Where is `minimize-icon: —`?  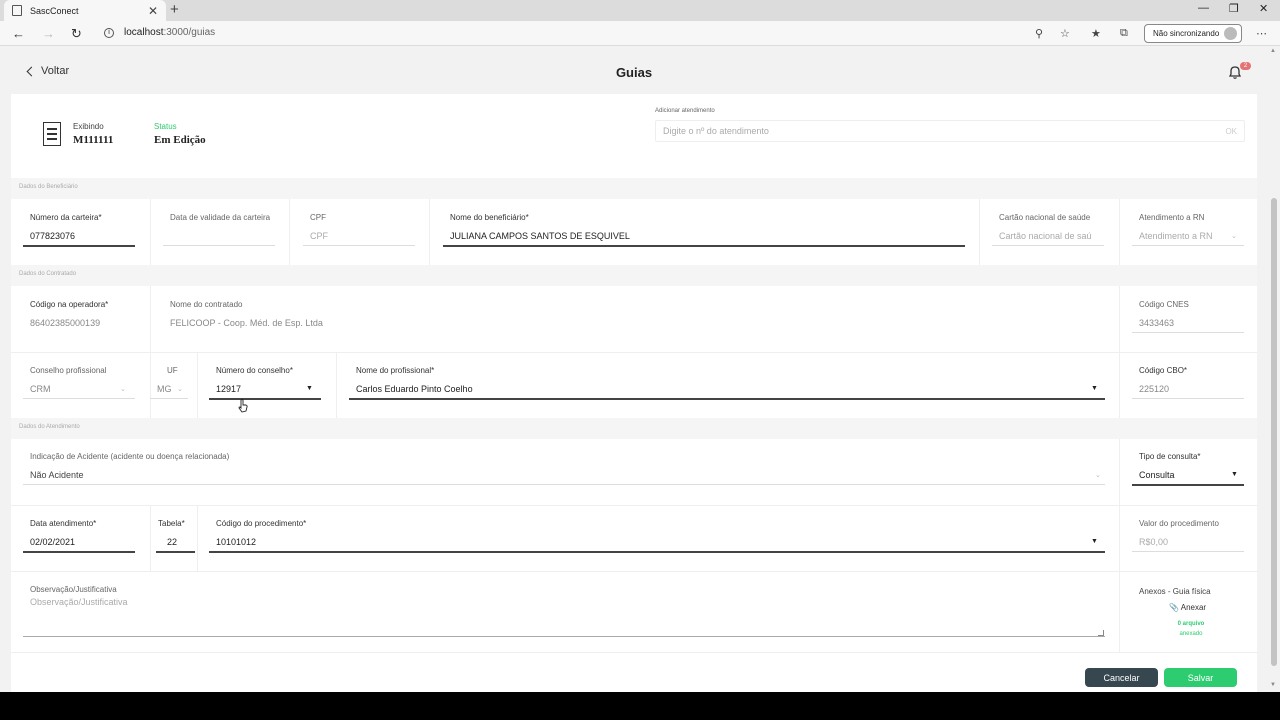
minimize-icon: — is located at coordinates (1203, 8).